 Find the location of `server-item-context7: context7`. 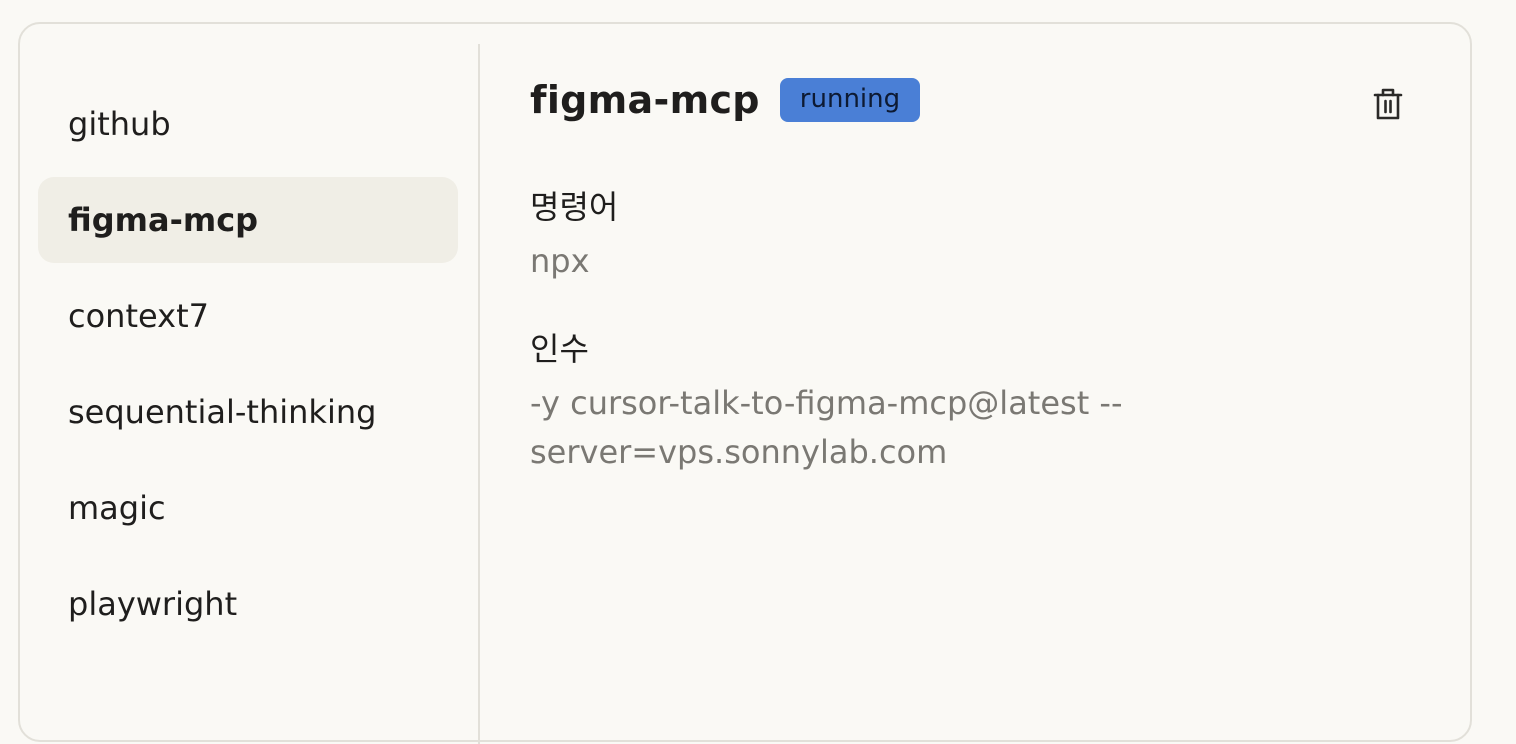

server-item-context7: context7 is located at coordinates (248, 316).